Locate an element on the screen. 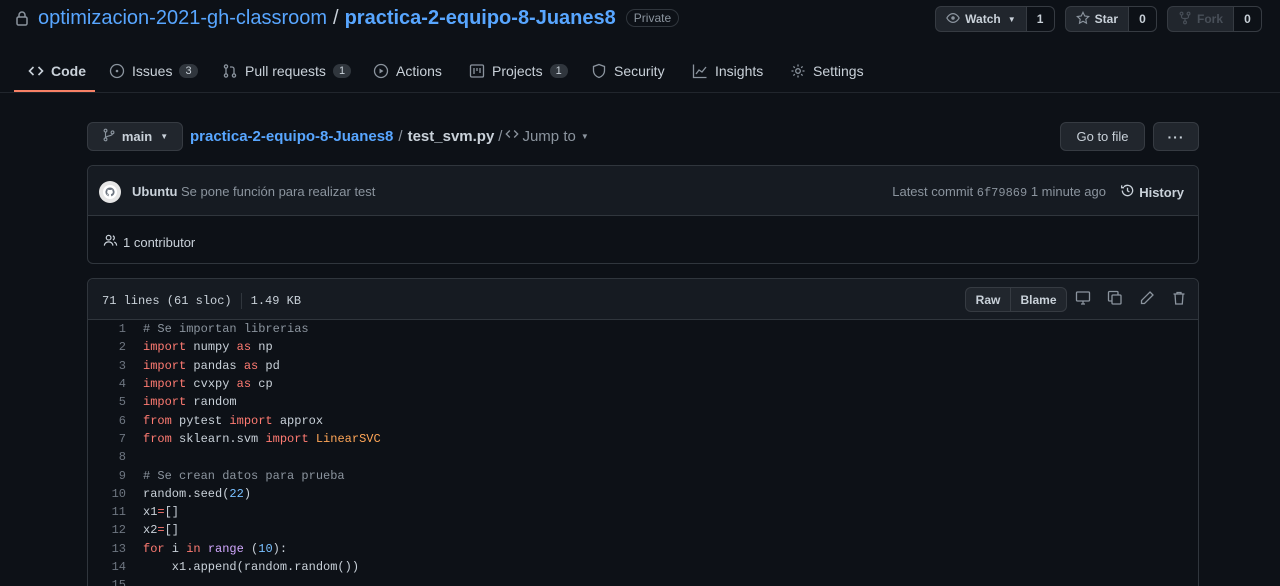  desktop-icon is located at coordinates (1083, 298).